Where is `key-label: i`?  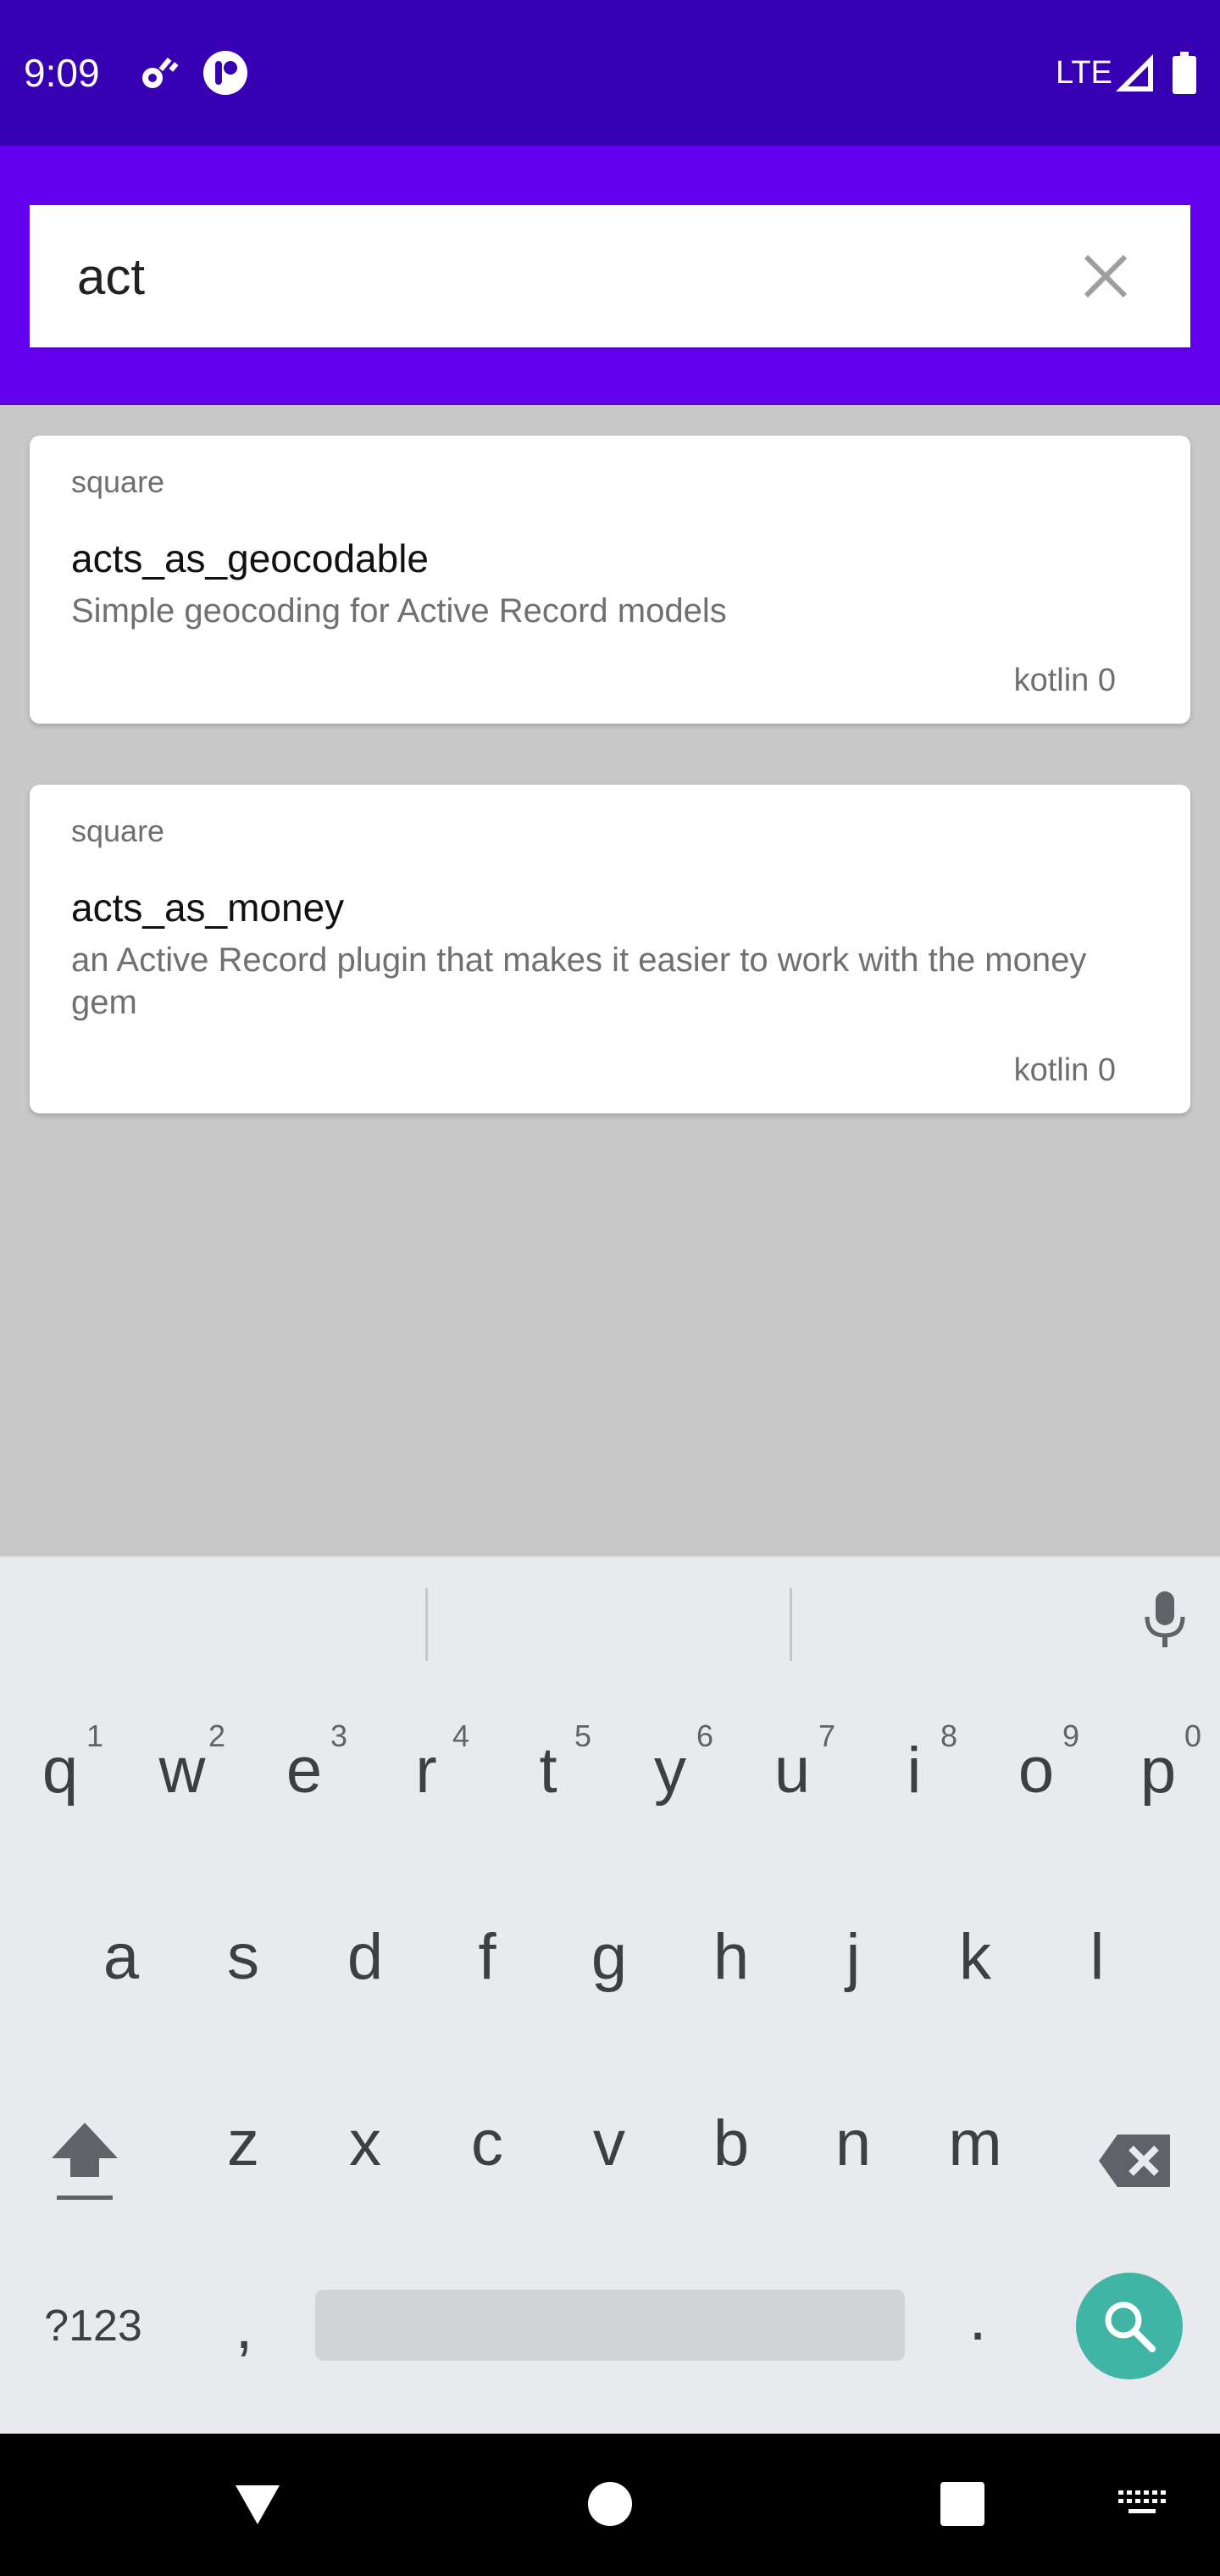
key-label: i is located at coordinates (914, 1770).